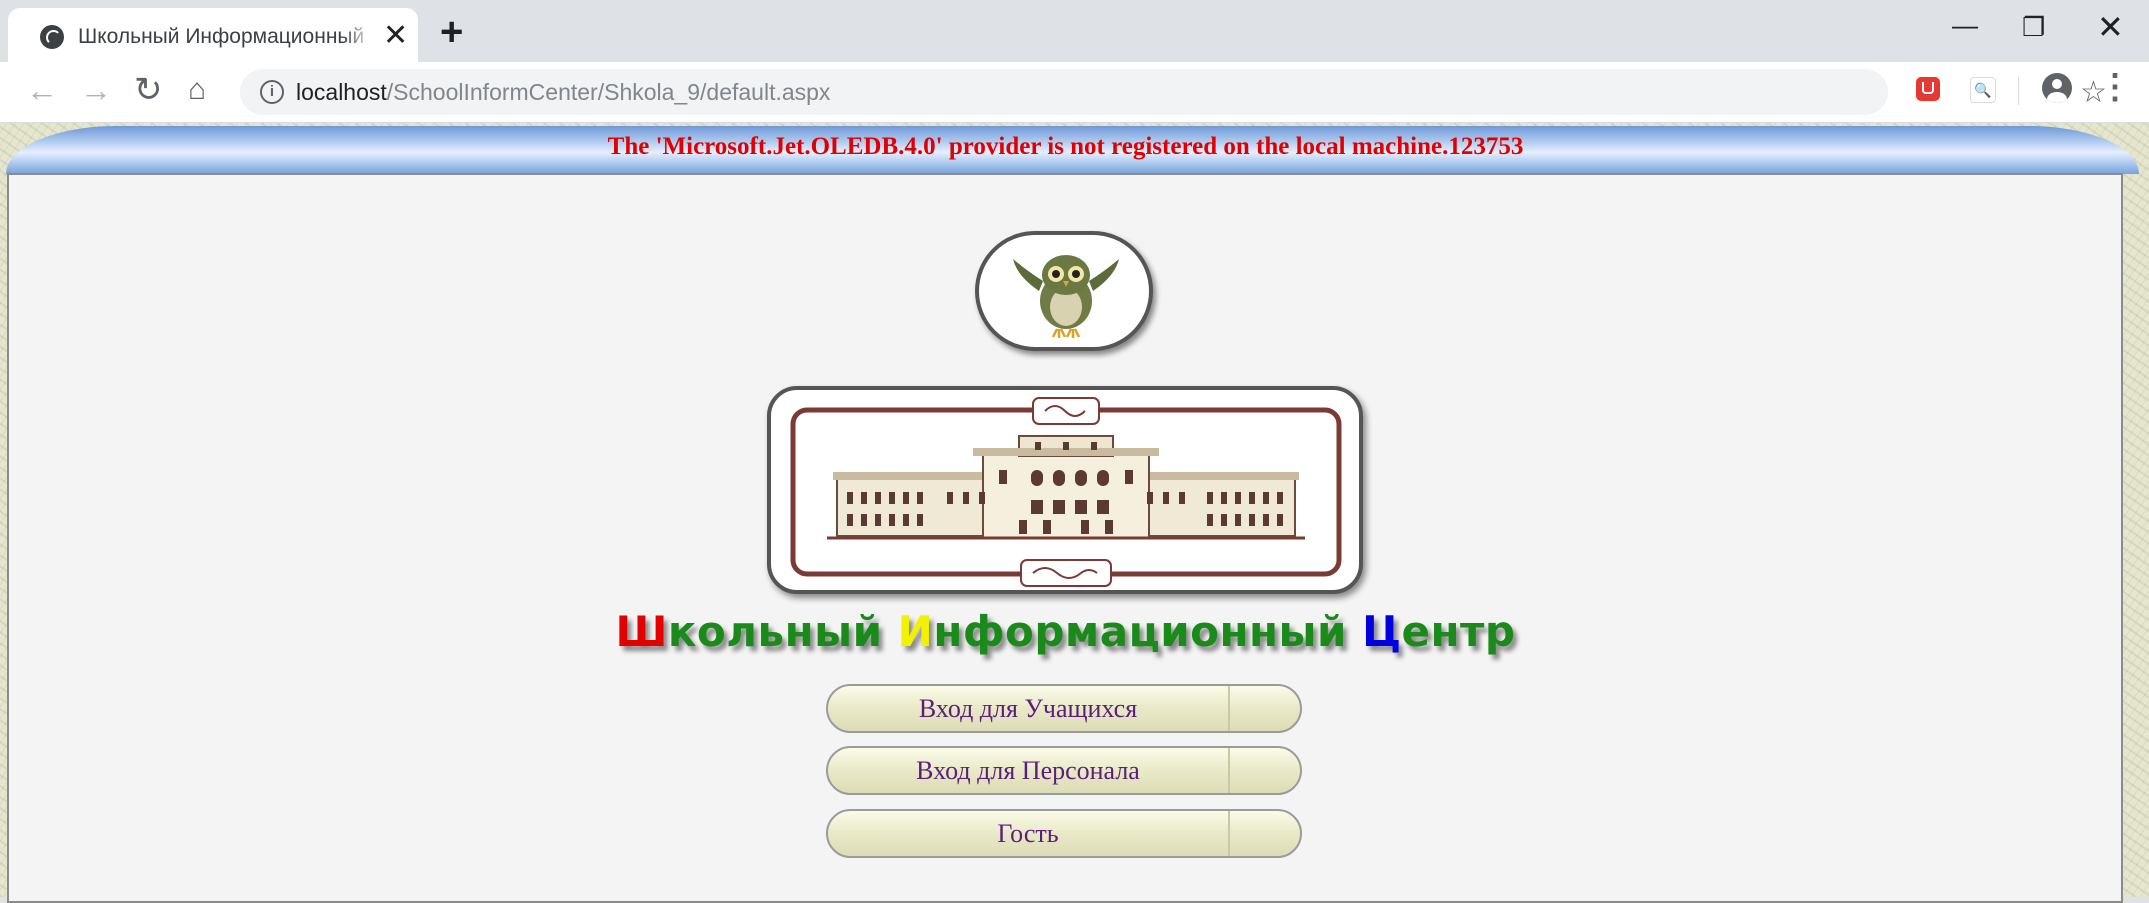  Describe the element at coordinates (641, 631) in the screenshot. I see `title-letter-sh: Ш` at that location.